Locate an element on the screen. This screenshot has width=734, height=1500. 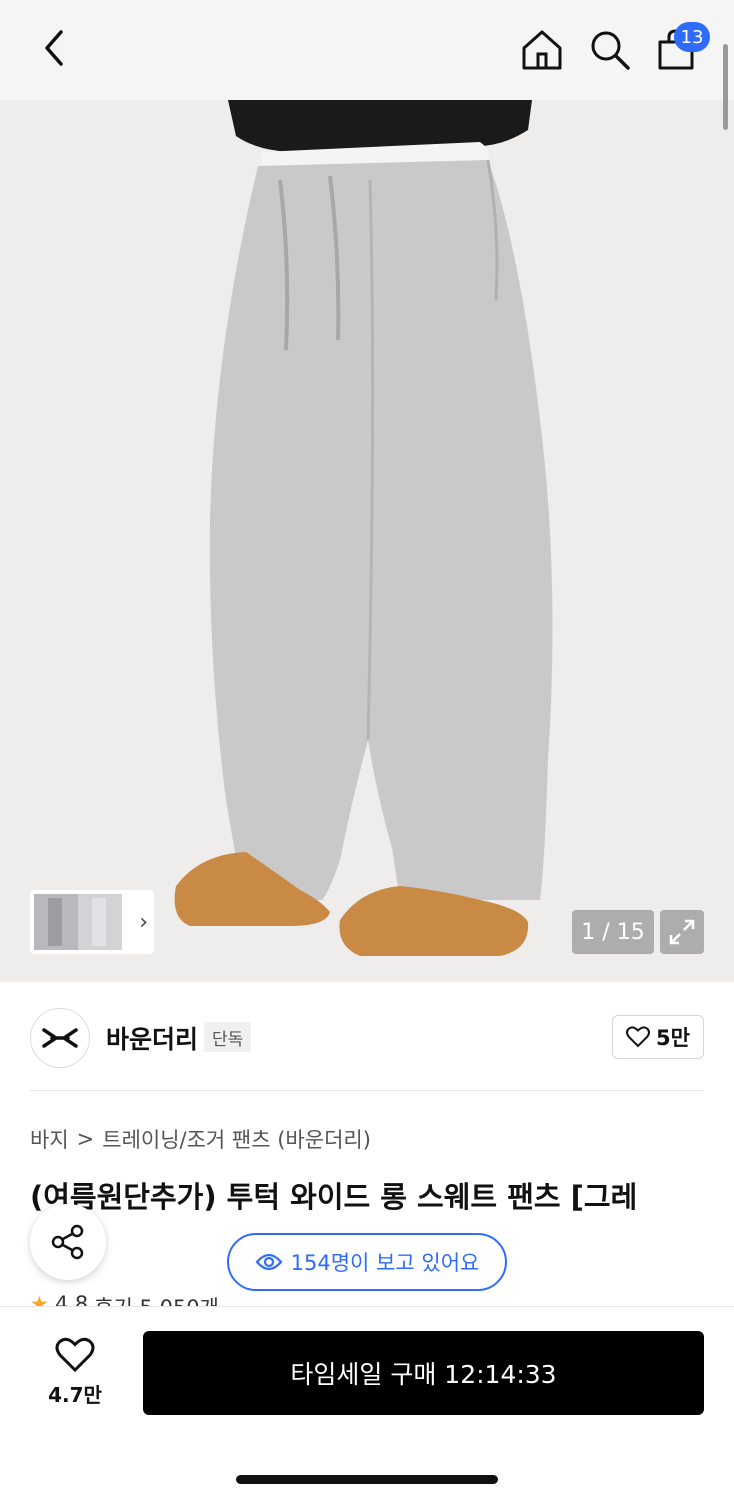
expand-icon is located at coordinates (682, 932).